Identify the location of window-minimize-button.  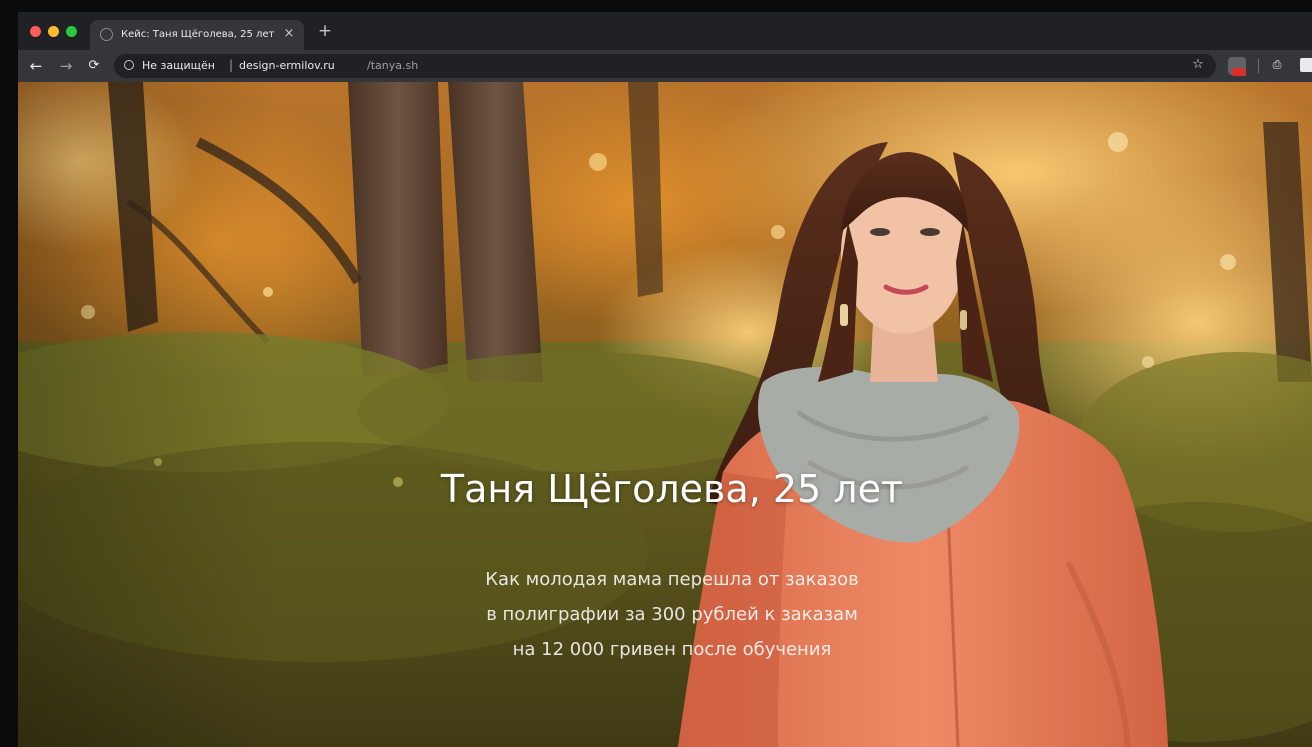
(53, 31).